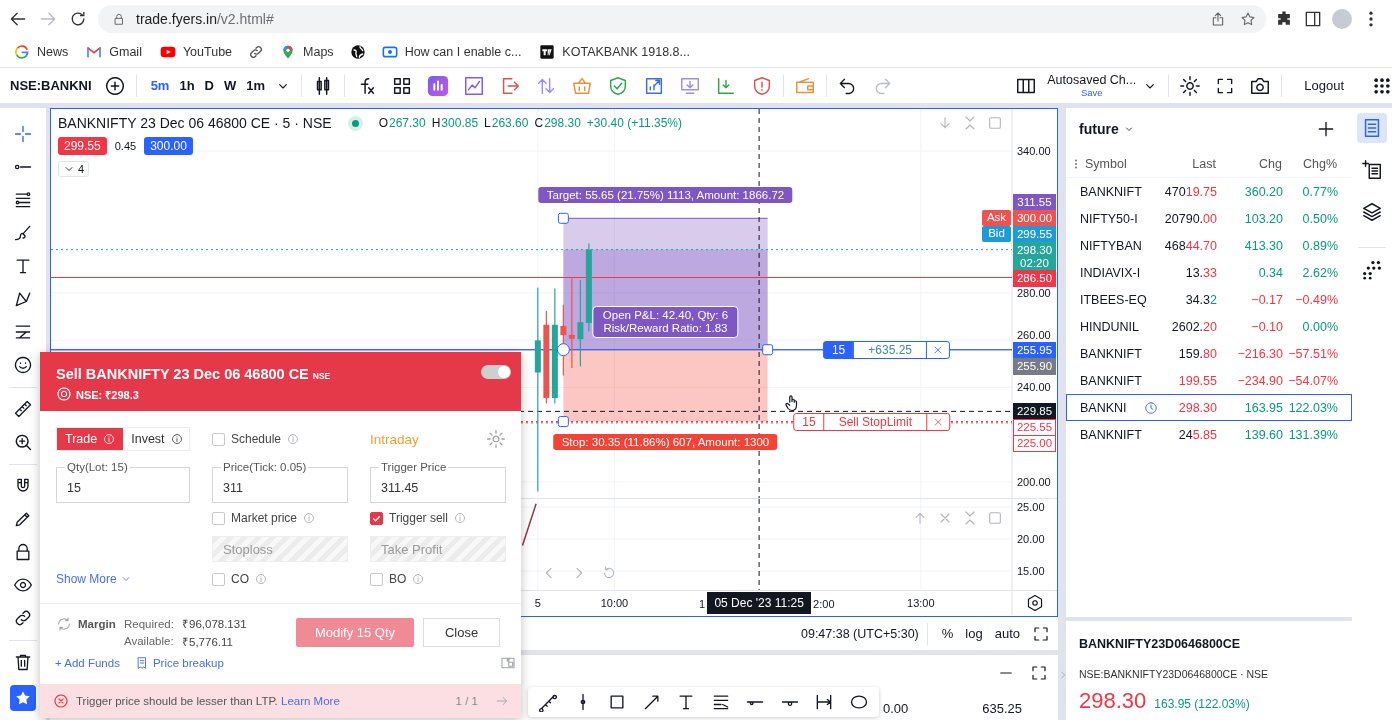 The height and width of the screenshot is (720, 1392). I want to click on value-text: 0.00, so click(895, 708).